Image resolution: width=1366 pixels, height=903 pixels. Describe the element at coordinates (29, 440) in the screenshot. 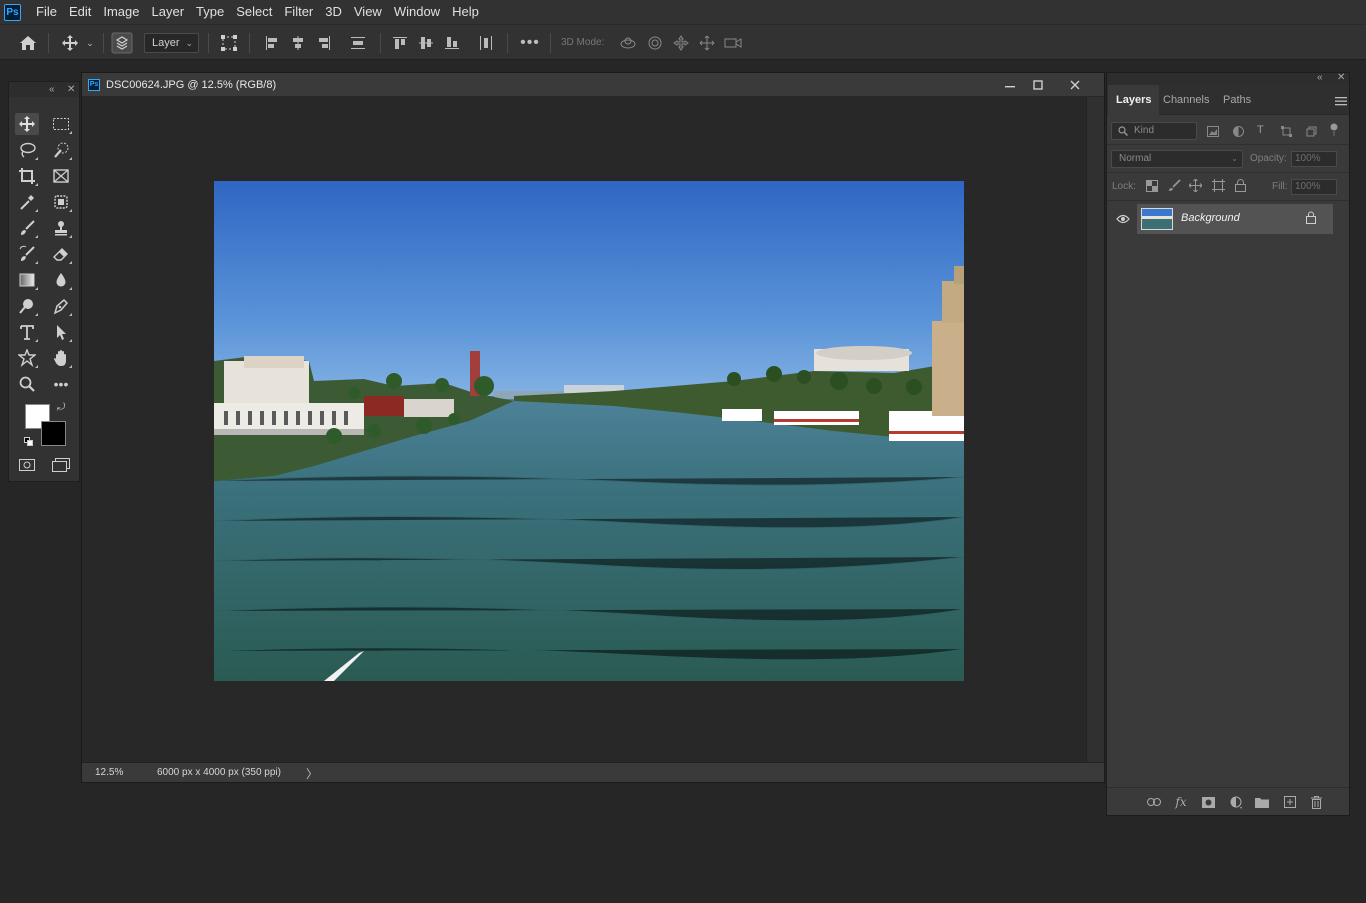

I see `default-colors-icon` at that location.